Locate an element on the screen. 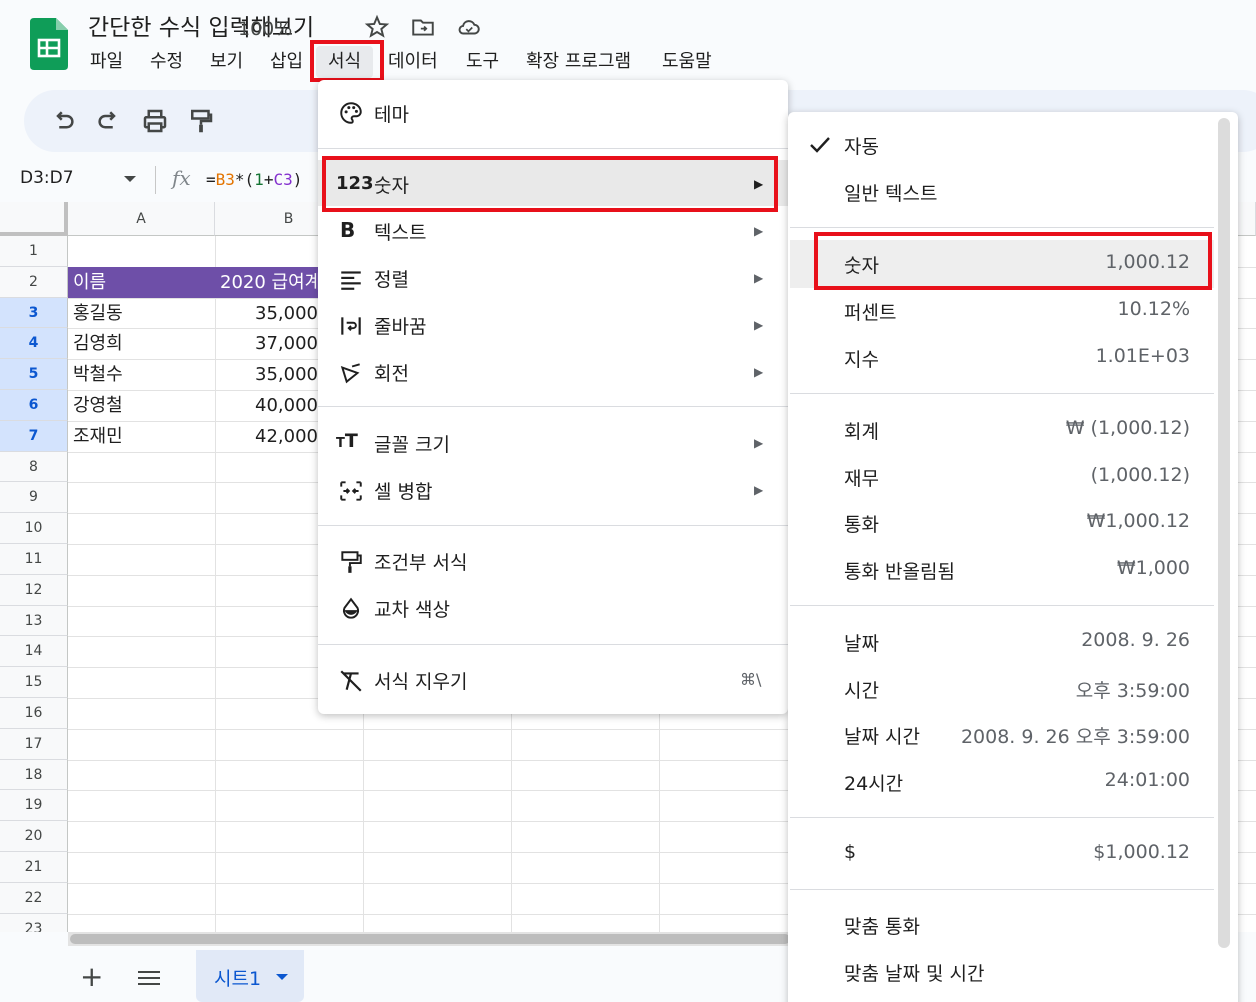 The height and width of the screenshot is (1002, 1256). number-format-label: 날짜 시간 is located at coordinates (882, 737).